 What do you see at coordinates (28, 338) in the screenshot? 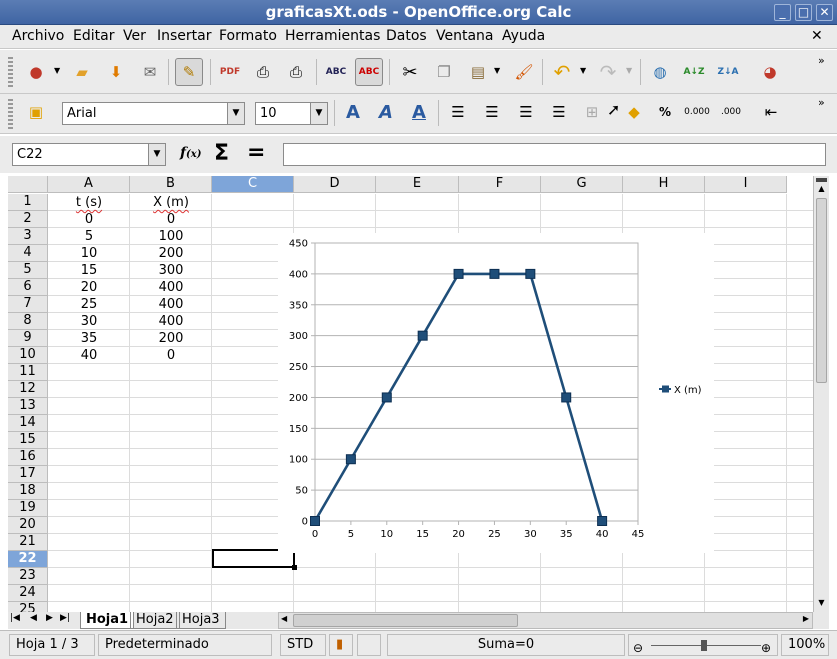
I see `row-header-9: 9` at bounding box center [28, 338].